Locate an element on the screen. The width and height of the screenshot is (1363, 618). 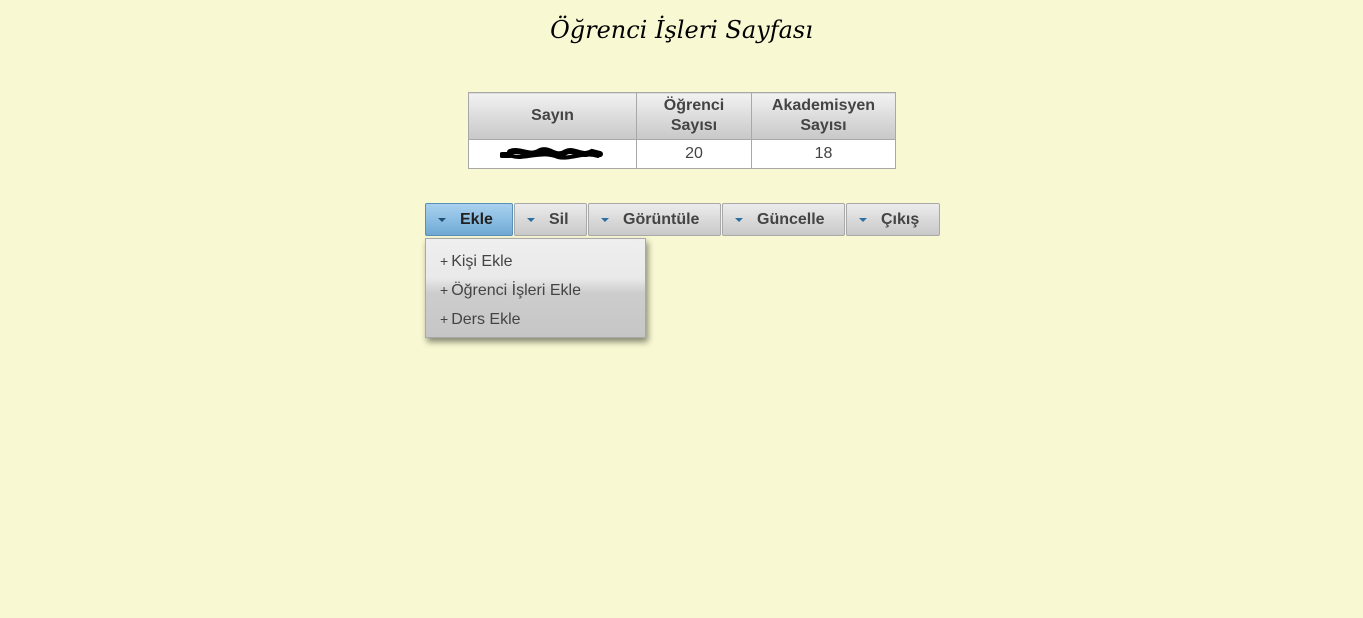
menu-cikis-label: Çıkış is located at coordinates (900, 219).